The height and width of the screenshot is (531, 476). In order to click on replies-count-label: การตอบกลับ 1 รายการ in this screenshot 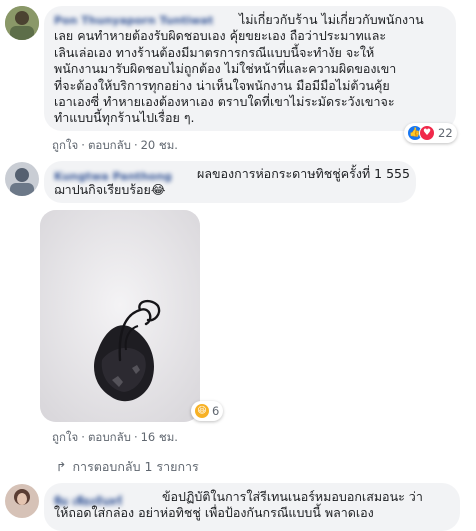, I will do `click(135, 466)`.